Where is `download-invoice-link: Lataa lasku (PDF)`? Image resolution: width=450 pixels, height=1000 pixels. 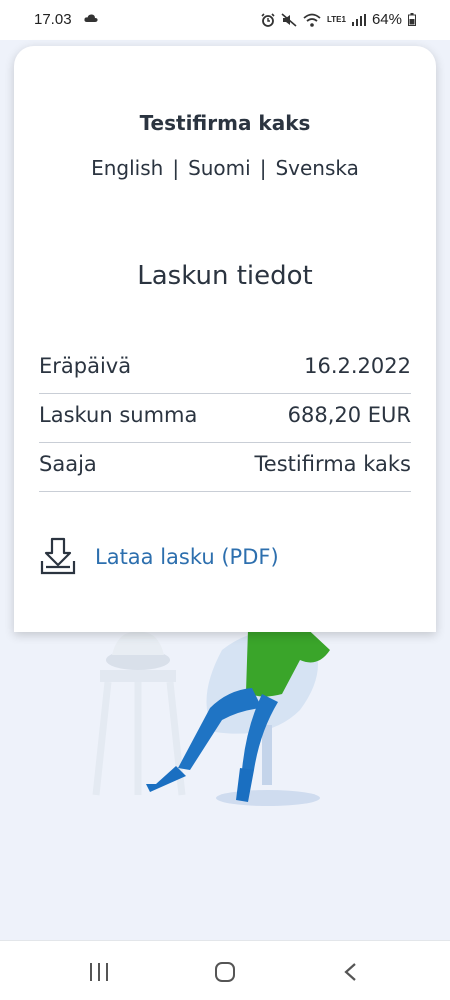
download-invoice-link: Lataa lasku (PDF) is located at coordinates (159, 557).